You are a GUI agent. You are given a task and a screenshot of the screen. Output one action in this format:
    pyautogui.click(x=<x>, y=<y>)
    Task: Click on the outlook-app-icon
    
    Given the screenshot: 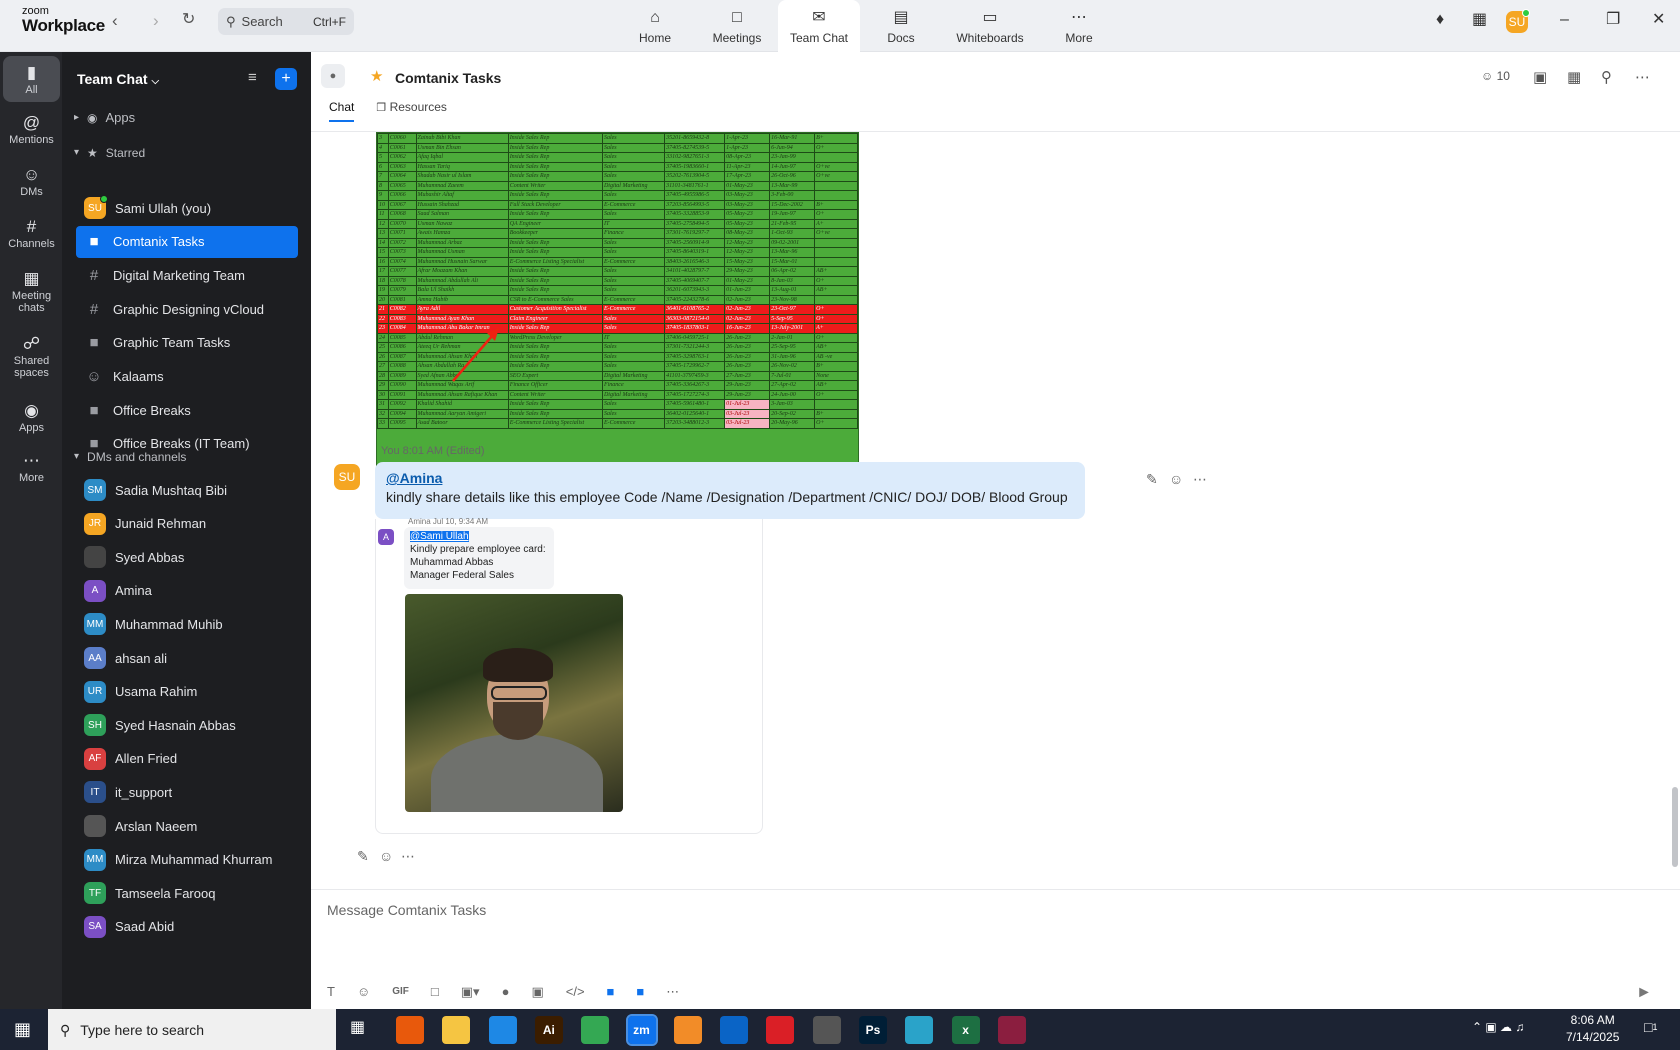 What is the action you would take?
    pyautogui.click(x=734, y=1030)
    